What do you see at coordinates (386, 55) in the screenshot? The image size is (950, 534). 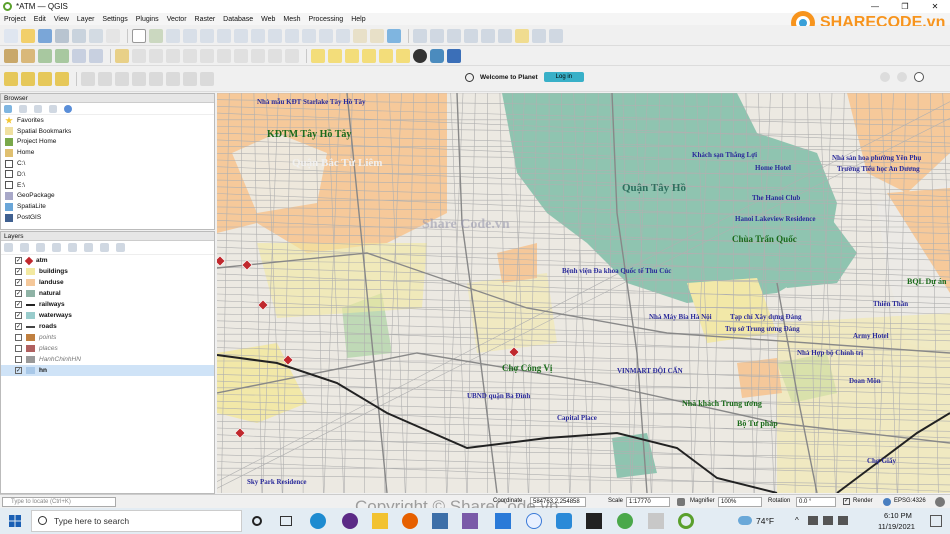 I see `label-rotate-icon` at bounding box center [386, 55].